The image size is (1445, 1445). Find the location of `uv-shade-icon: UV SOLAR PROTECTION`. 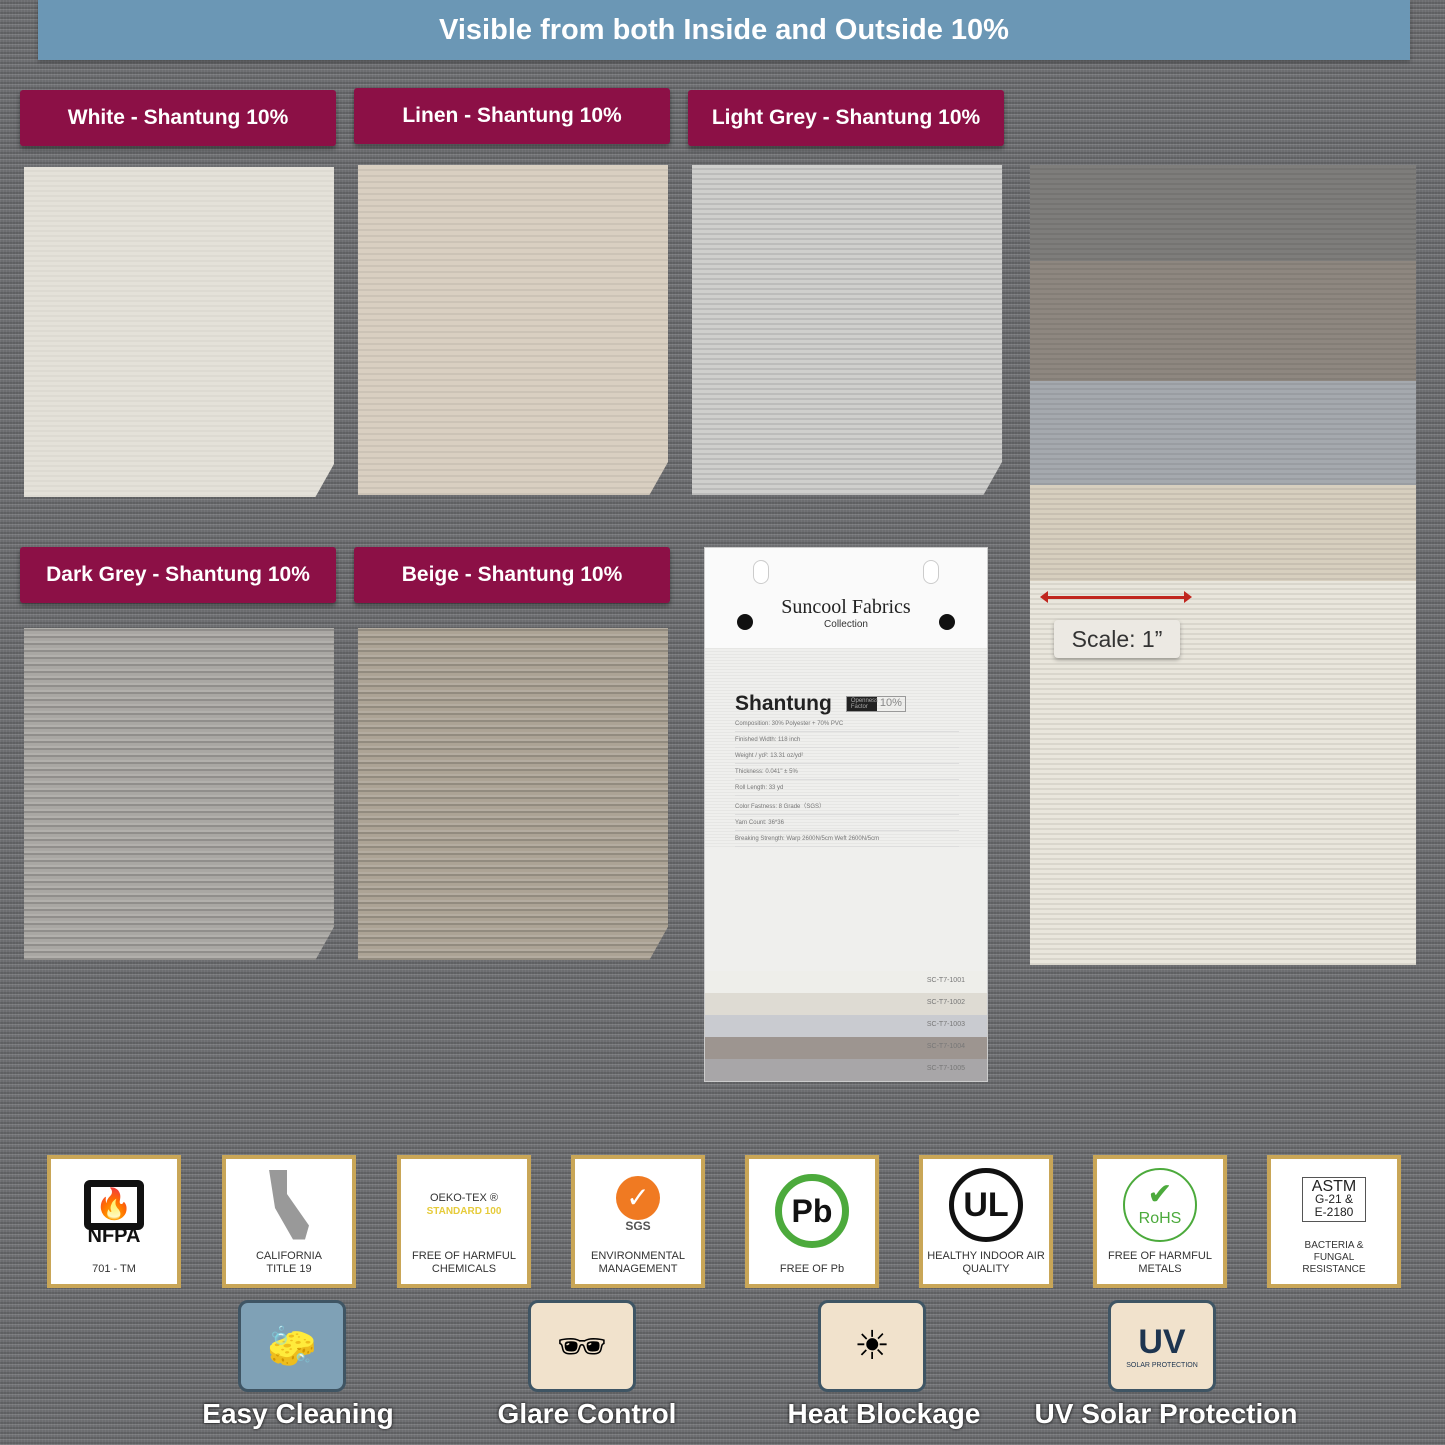

uv-shade-icon: UV SOLAR PROTECTION is located at coordinates (1162, 1346).